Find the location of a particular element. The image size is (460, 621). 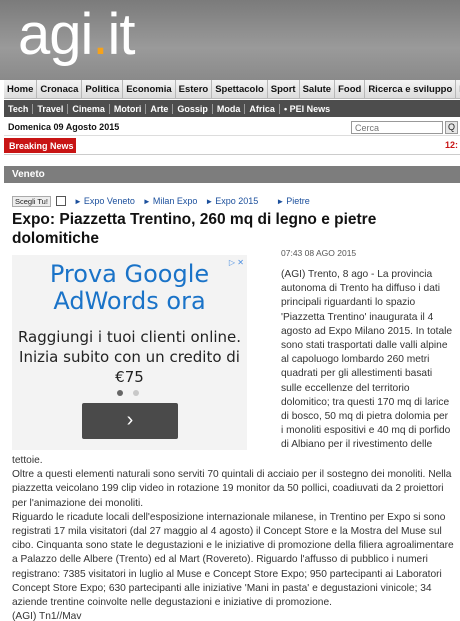

pick-button: Scegli Tu! is located at coordinates (31, 201).